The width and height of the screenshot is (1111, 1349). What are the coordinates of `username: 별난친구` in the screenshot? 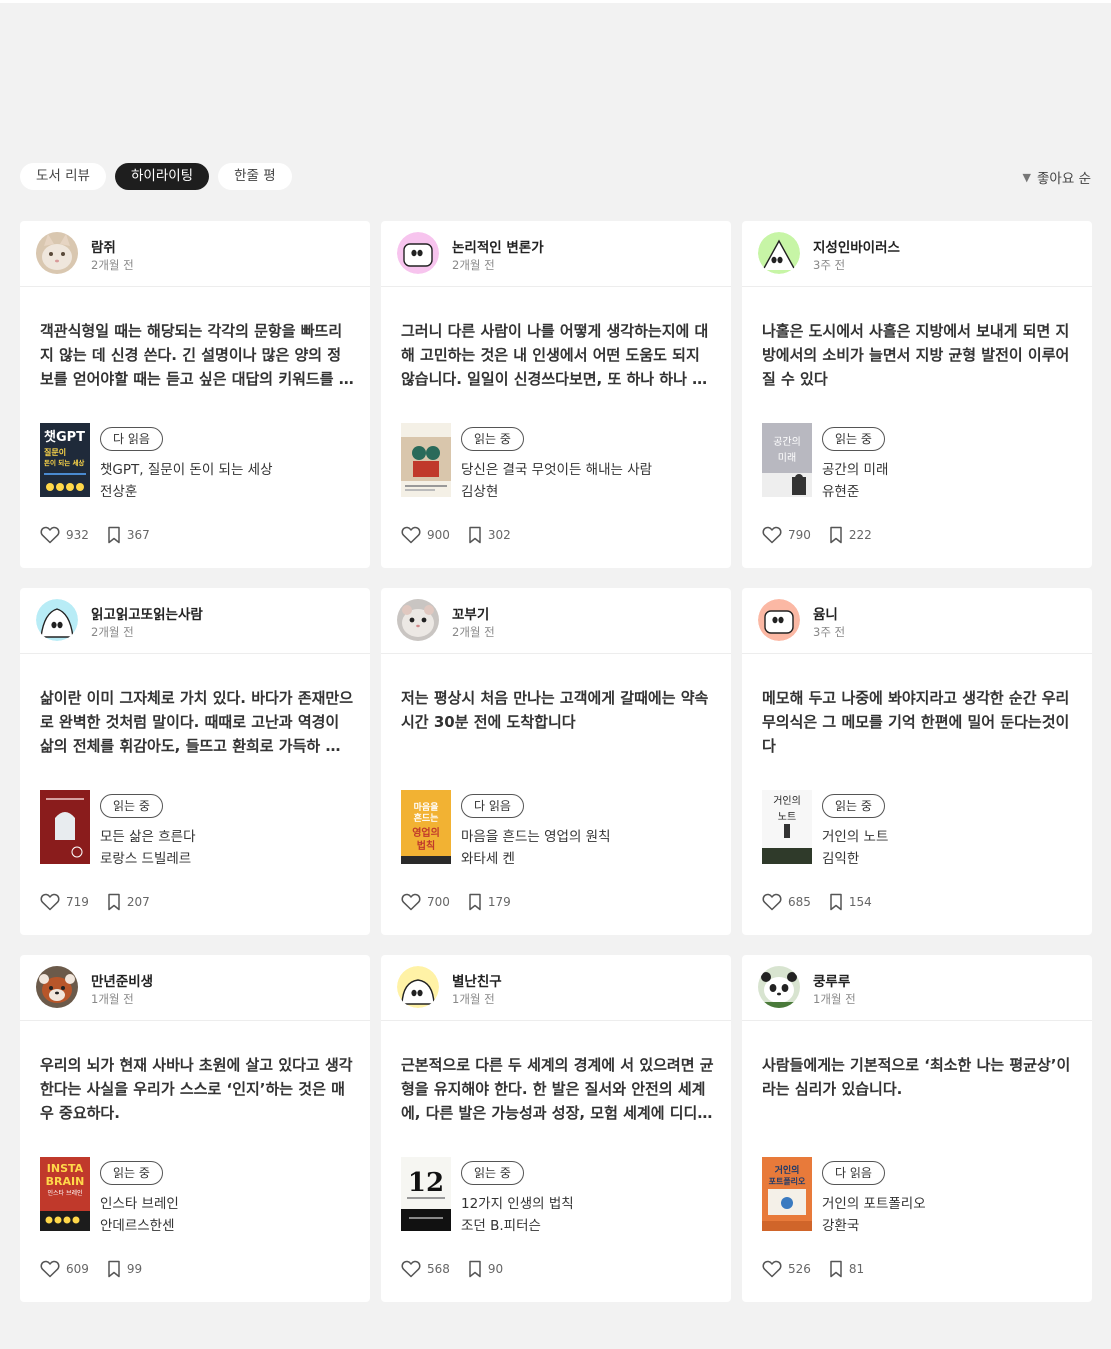 It's located at (477, 980).